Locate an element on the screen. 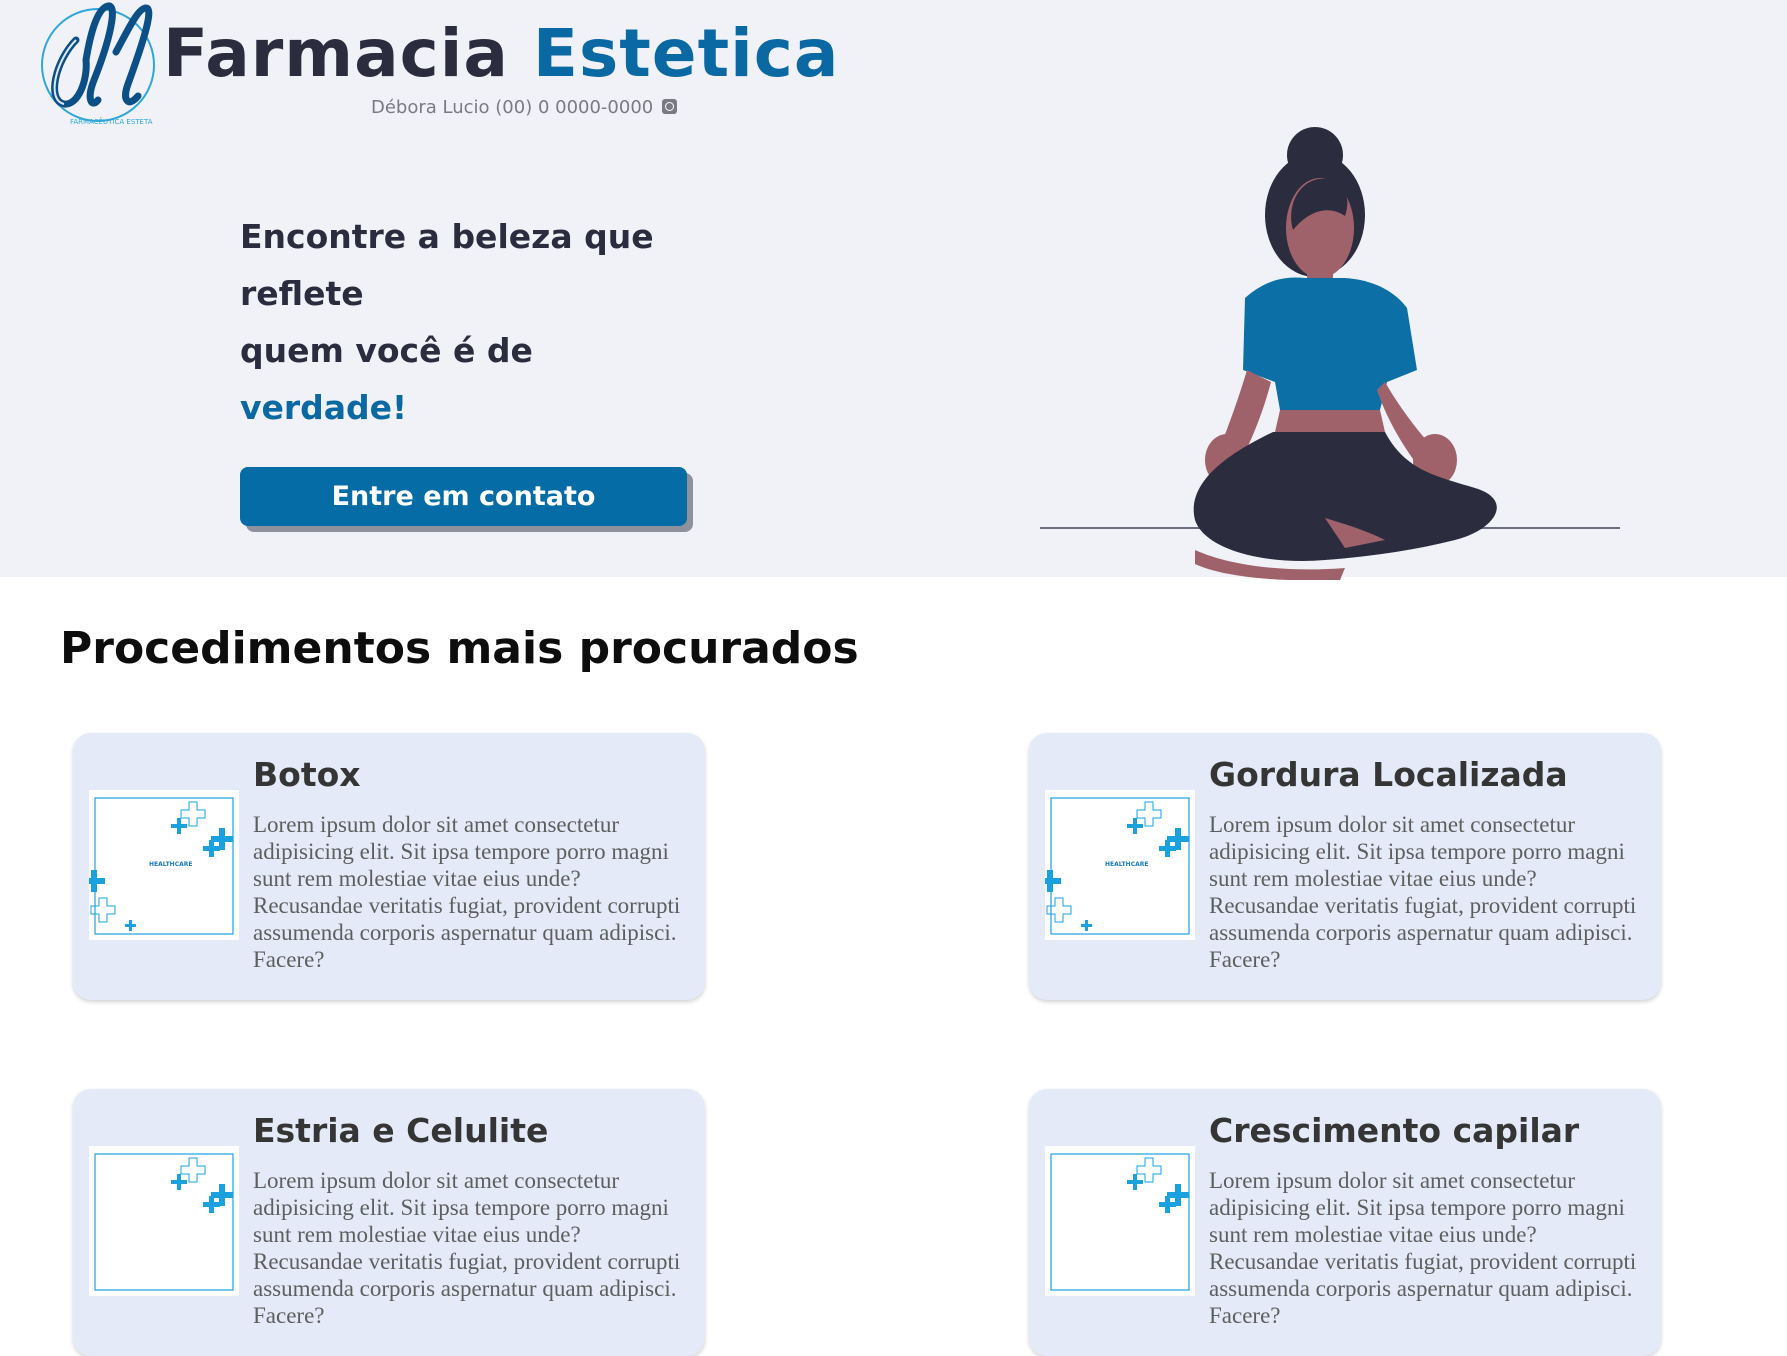 This screenshot has height=1356, width=1787. brand-title-main: Farmacia is located at coordinates (336, 53).